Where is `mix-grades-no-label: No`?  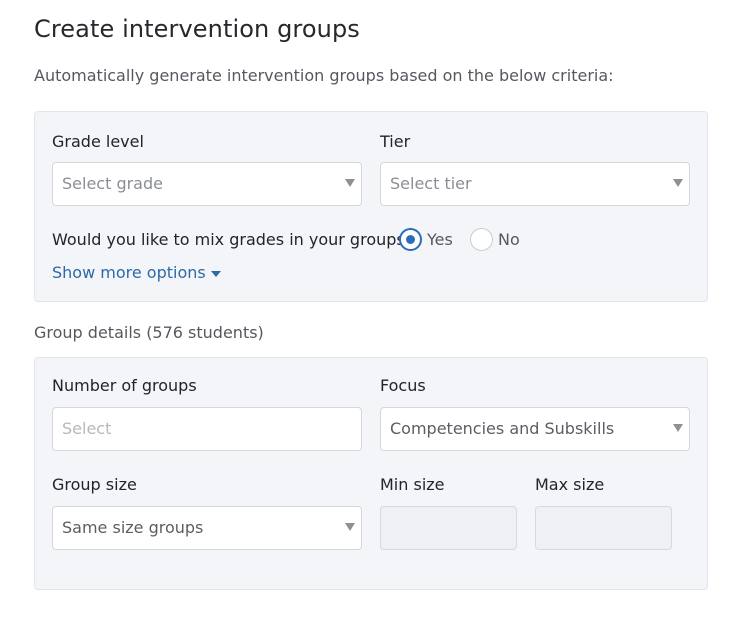 mix-grades-no-label: No is located at coordinates (509, 239).